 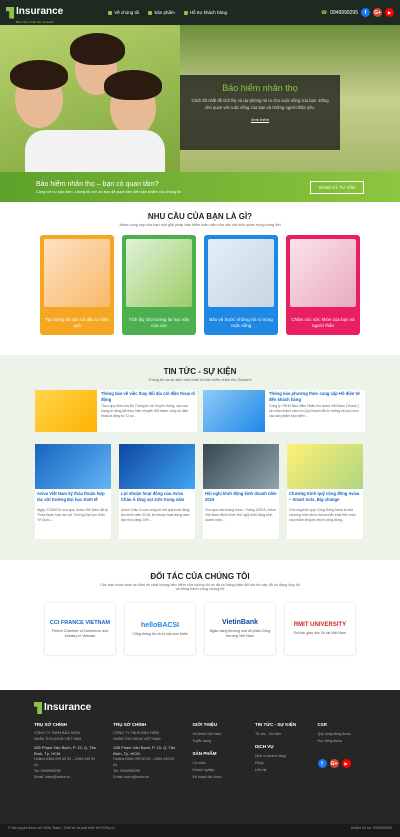 I want to click on need-card-wealth: Tạo dựng tài sản và đầu tư hiệu quả, so click(x=77, y=285).